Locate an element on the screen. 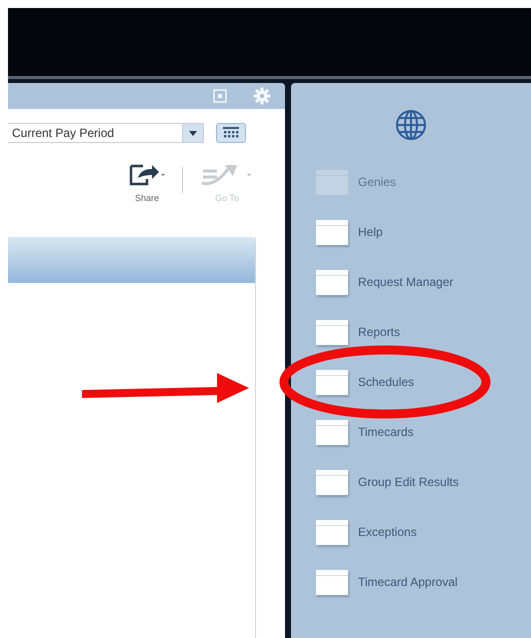 The height and width of the screenshot is (638, 531). related-item: Request Manager is located at coordinates (411, 282).